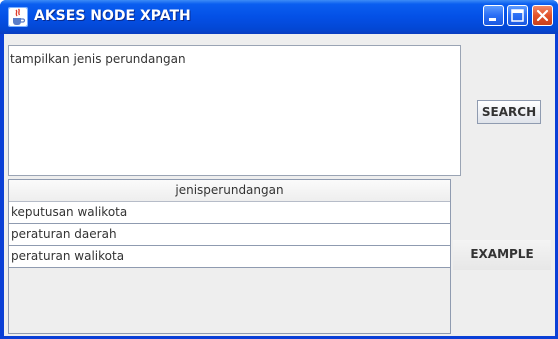  I want to click on maximize-icon, so click(517, 15).